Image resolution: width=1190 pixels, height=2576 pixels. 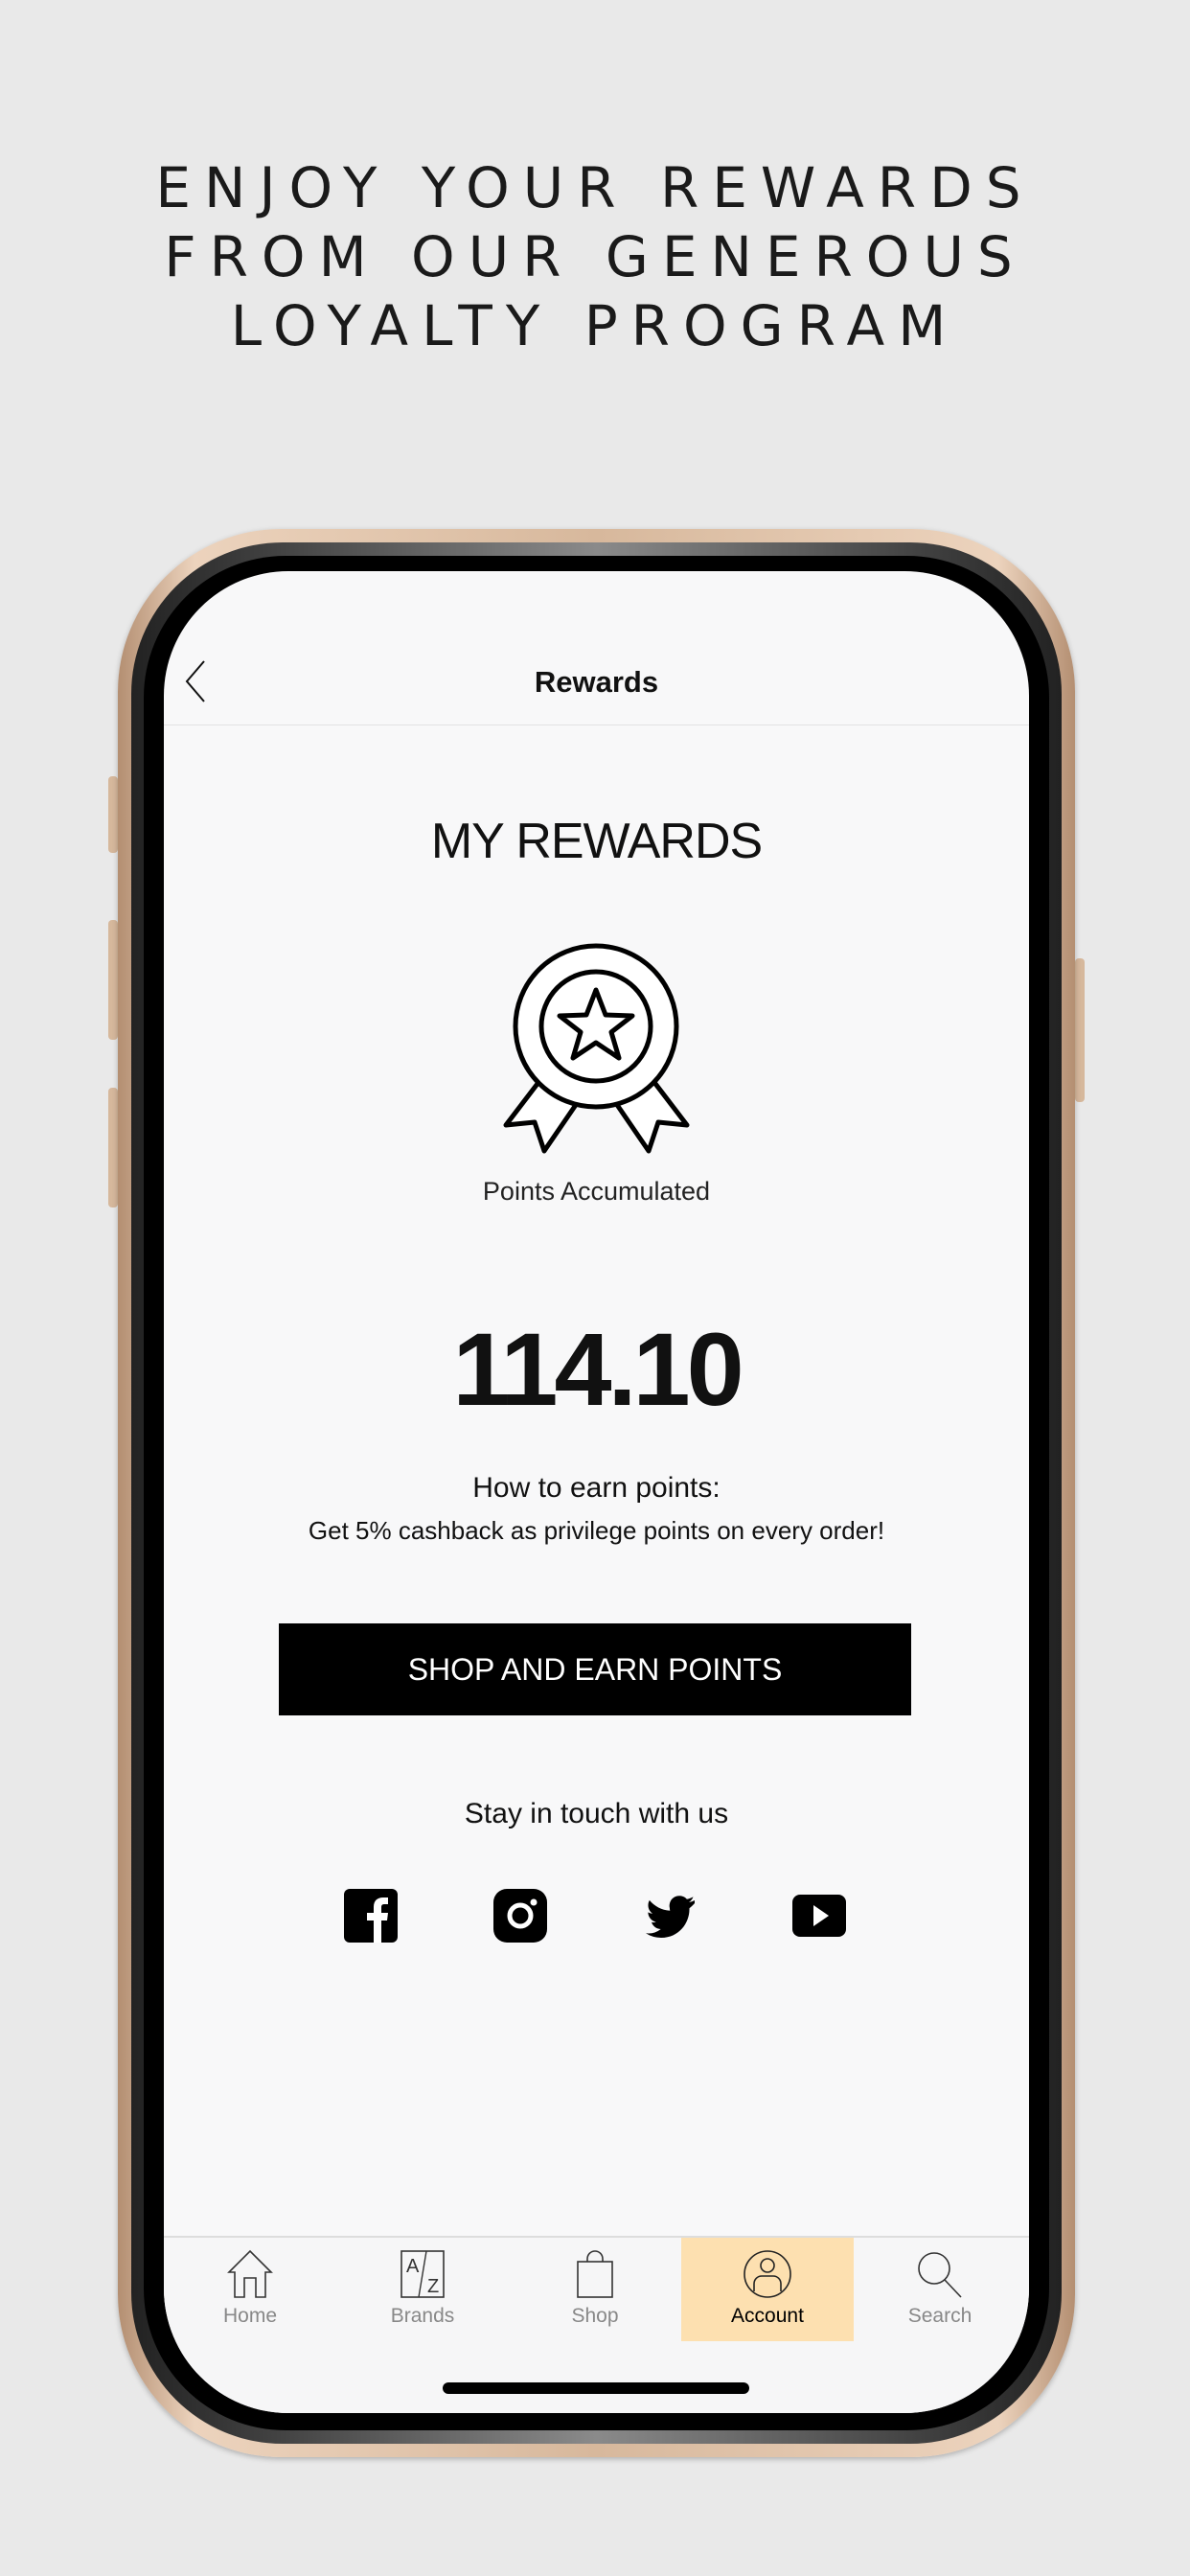 I want to click on search-icon, so click(x=940, y=2275).